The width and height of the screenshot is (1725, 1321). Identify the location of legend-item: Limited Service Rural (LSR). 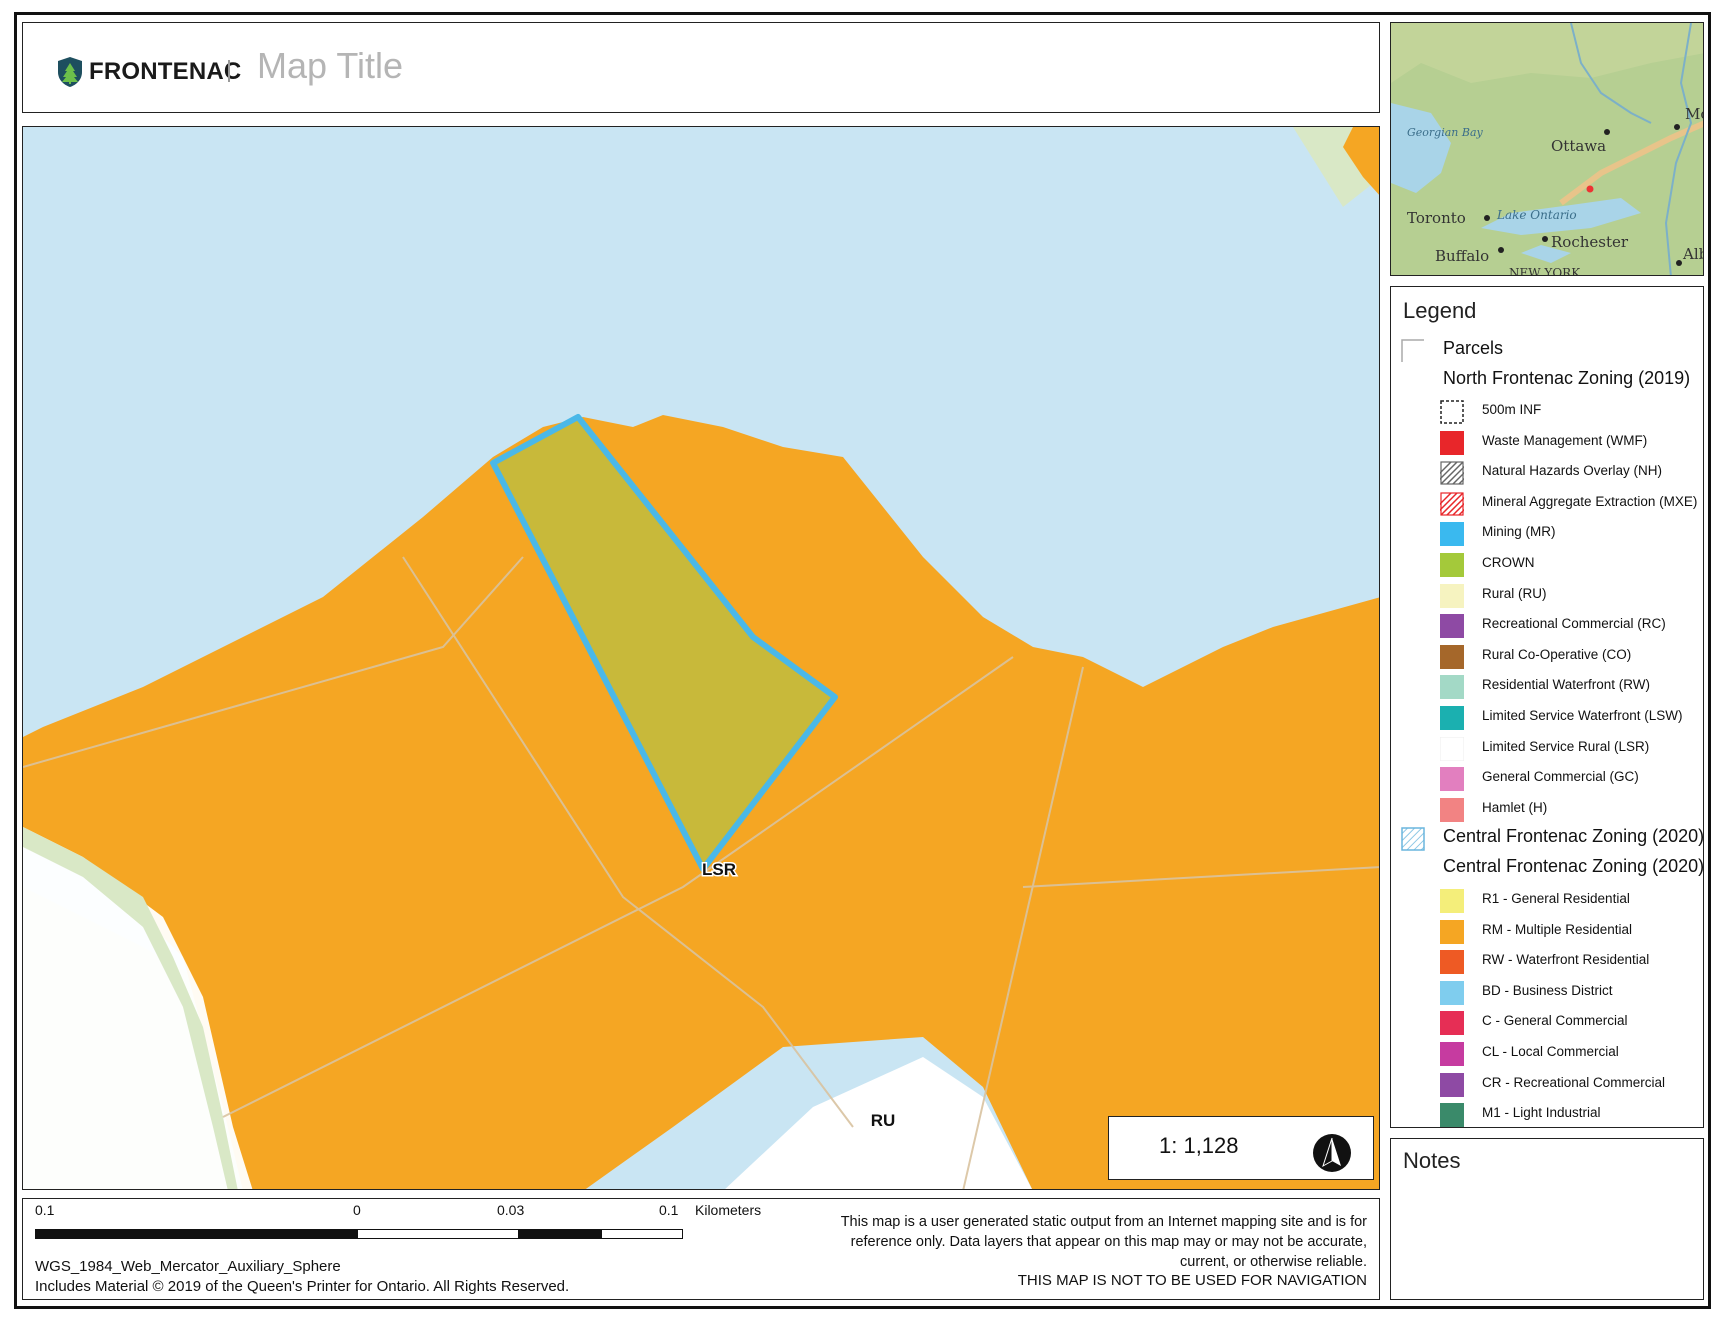
(1547, 749).